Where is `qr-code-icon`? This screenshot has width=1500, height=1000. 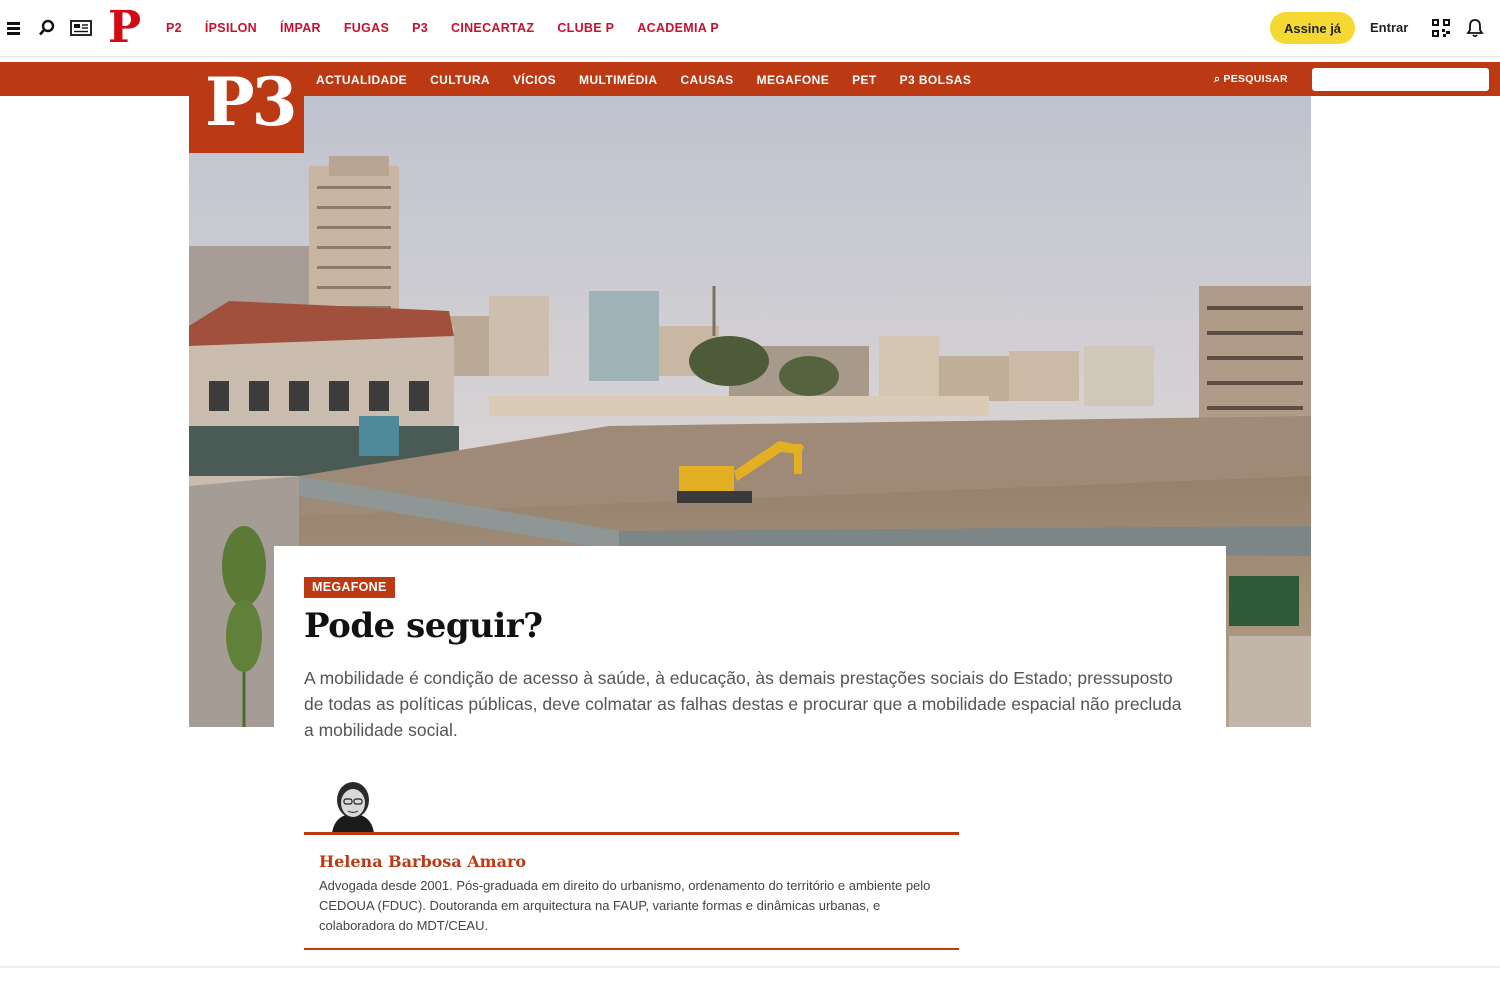
qr-code-icon is located at coordinates (1441, 28).